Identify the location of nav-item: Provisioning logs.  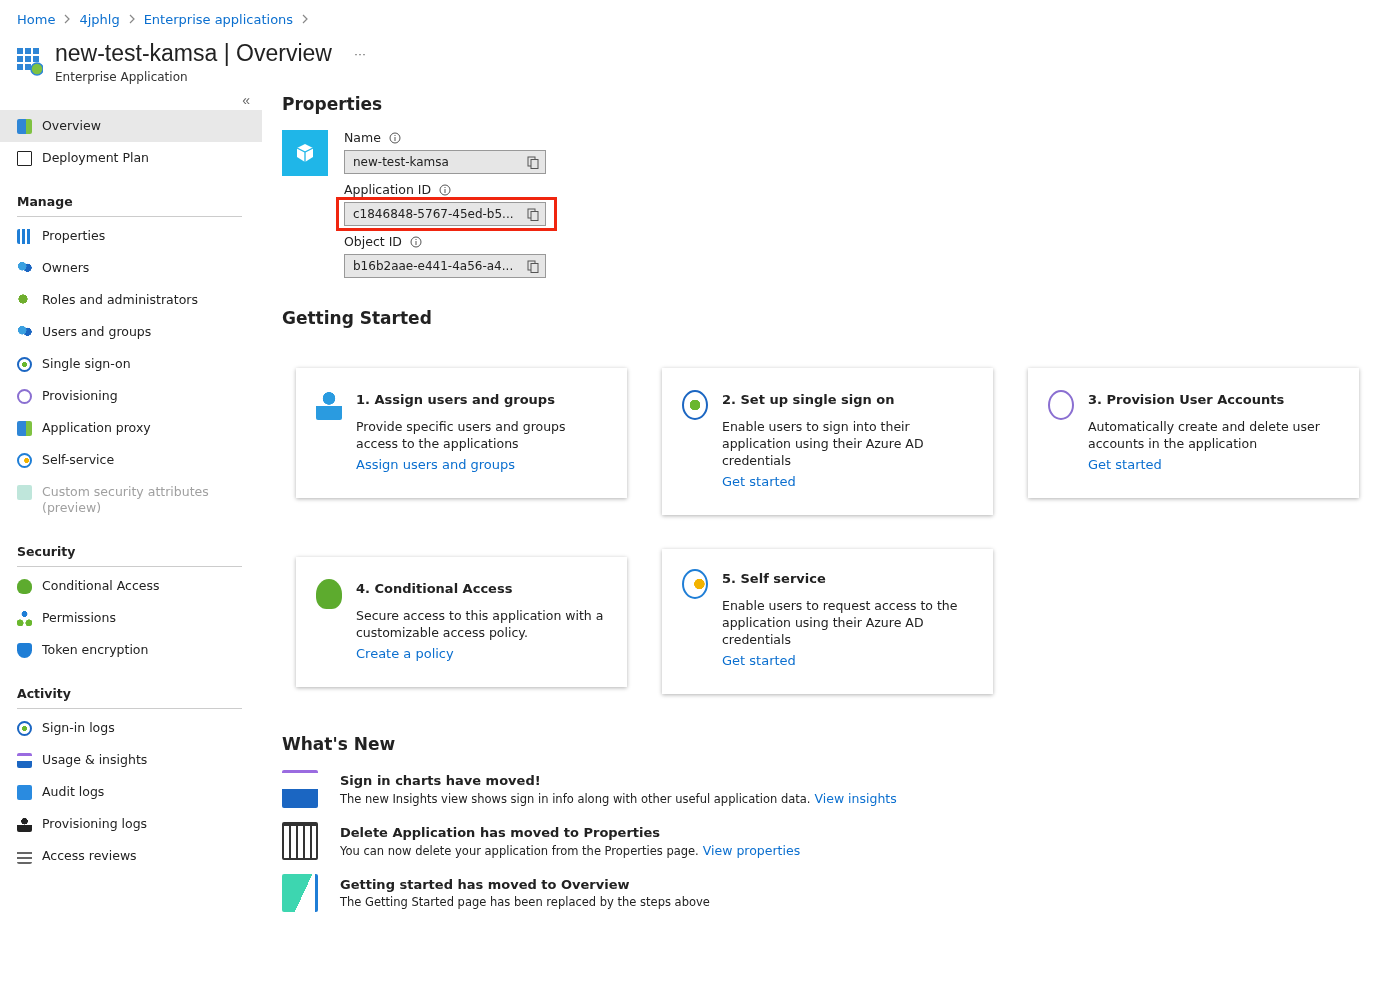
(131, 824).